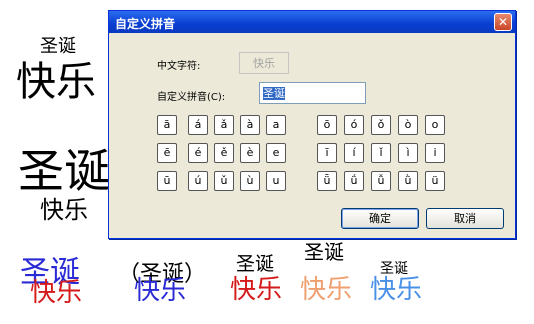  Describe the element at coordinates (465, 218) in the screenshot. I see `cancel-button: 取消` at that location.